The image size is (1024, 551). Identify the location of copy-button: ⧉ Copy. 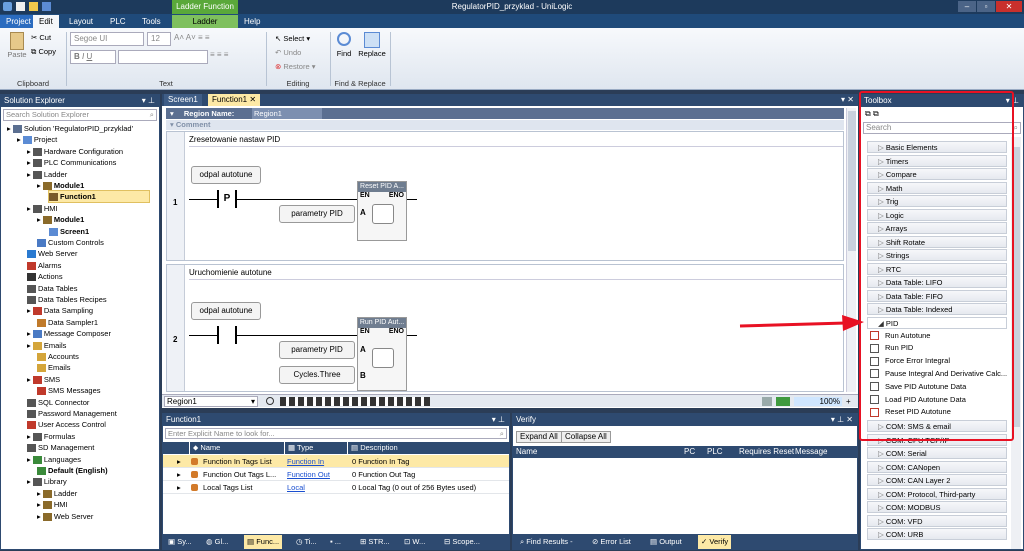
(43, 52).